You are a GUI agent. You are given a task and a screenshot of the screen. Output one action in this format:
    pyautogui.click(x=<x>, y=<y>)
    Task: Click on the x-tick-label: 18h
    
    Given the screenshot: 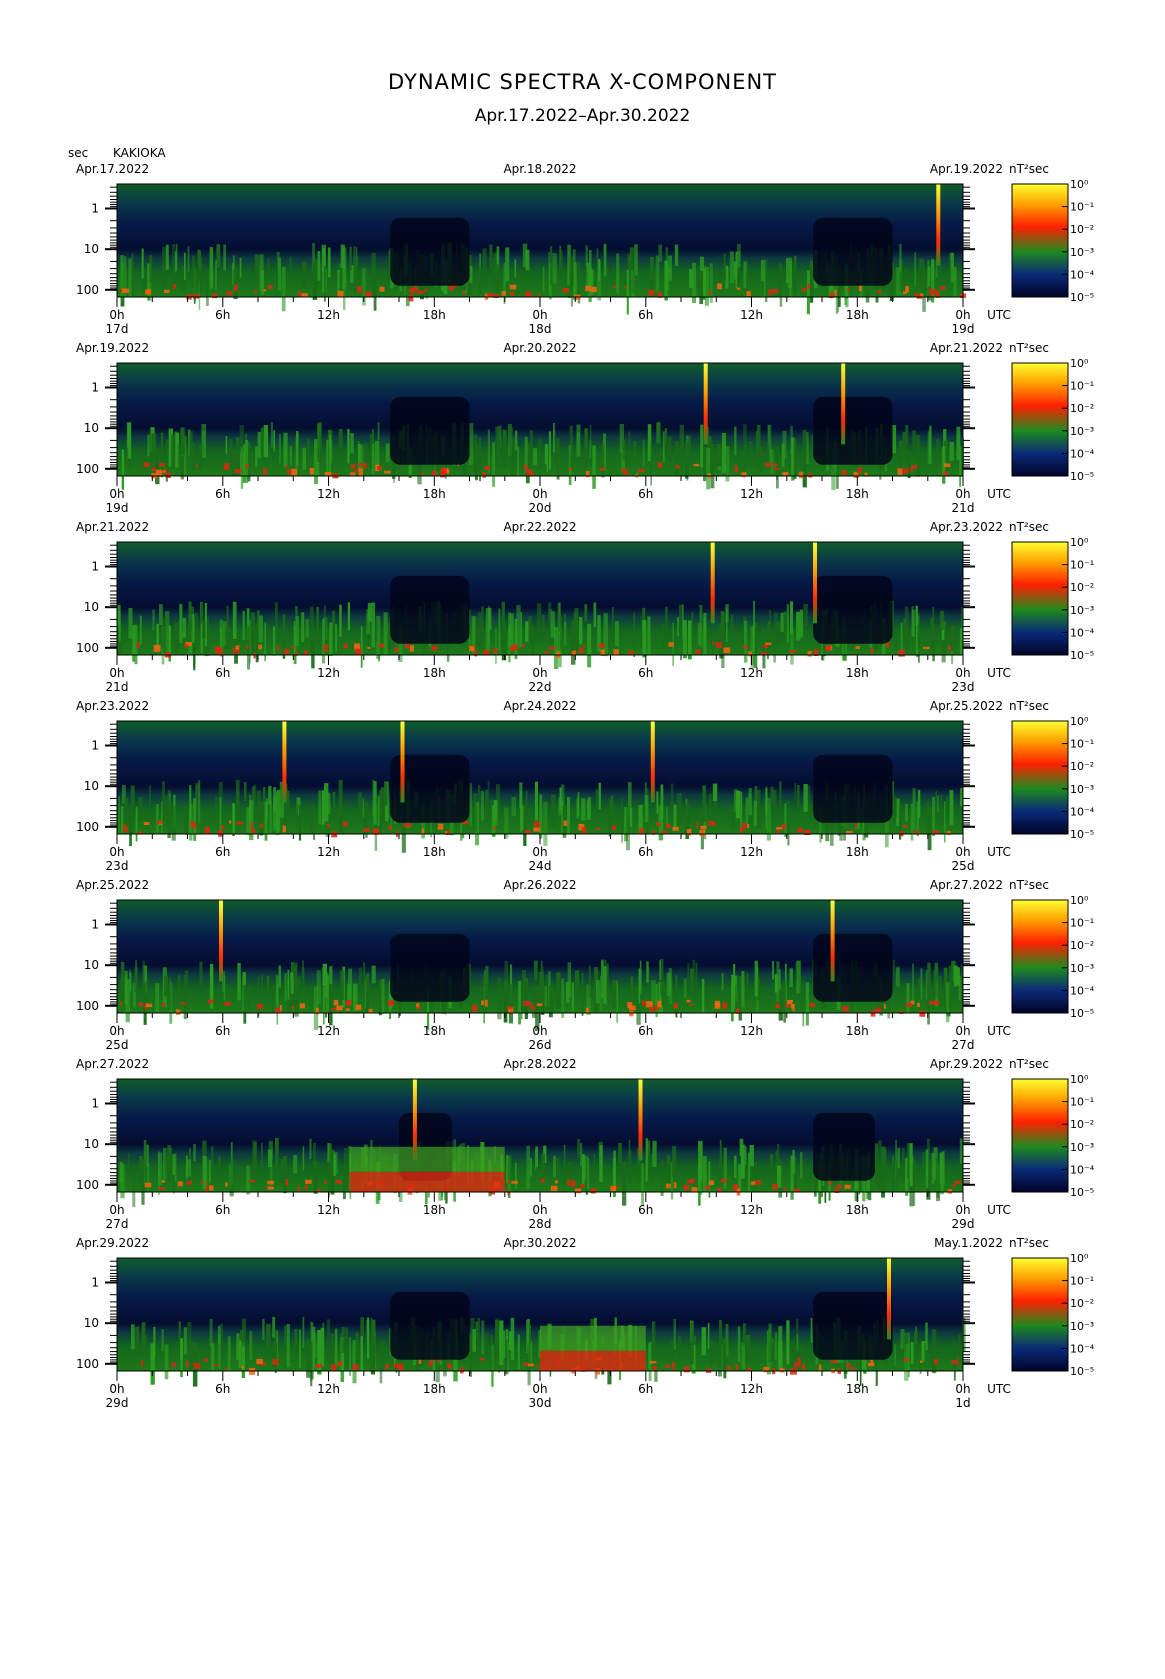 What is the action you would take?
    pyautogui.click(x=857, y=673)
    